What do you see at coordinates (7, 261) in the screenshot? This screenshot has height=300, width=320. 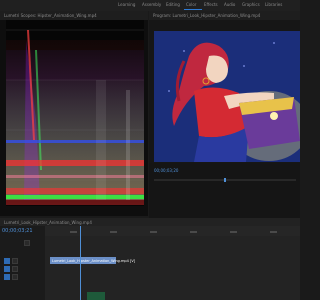 I see `track-target-v1` at bounding box center [7, 261].